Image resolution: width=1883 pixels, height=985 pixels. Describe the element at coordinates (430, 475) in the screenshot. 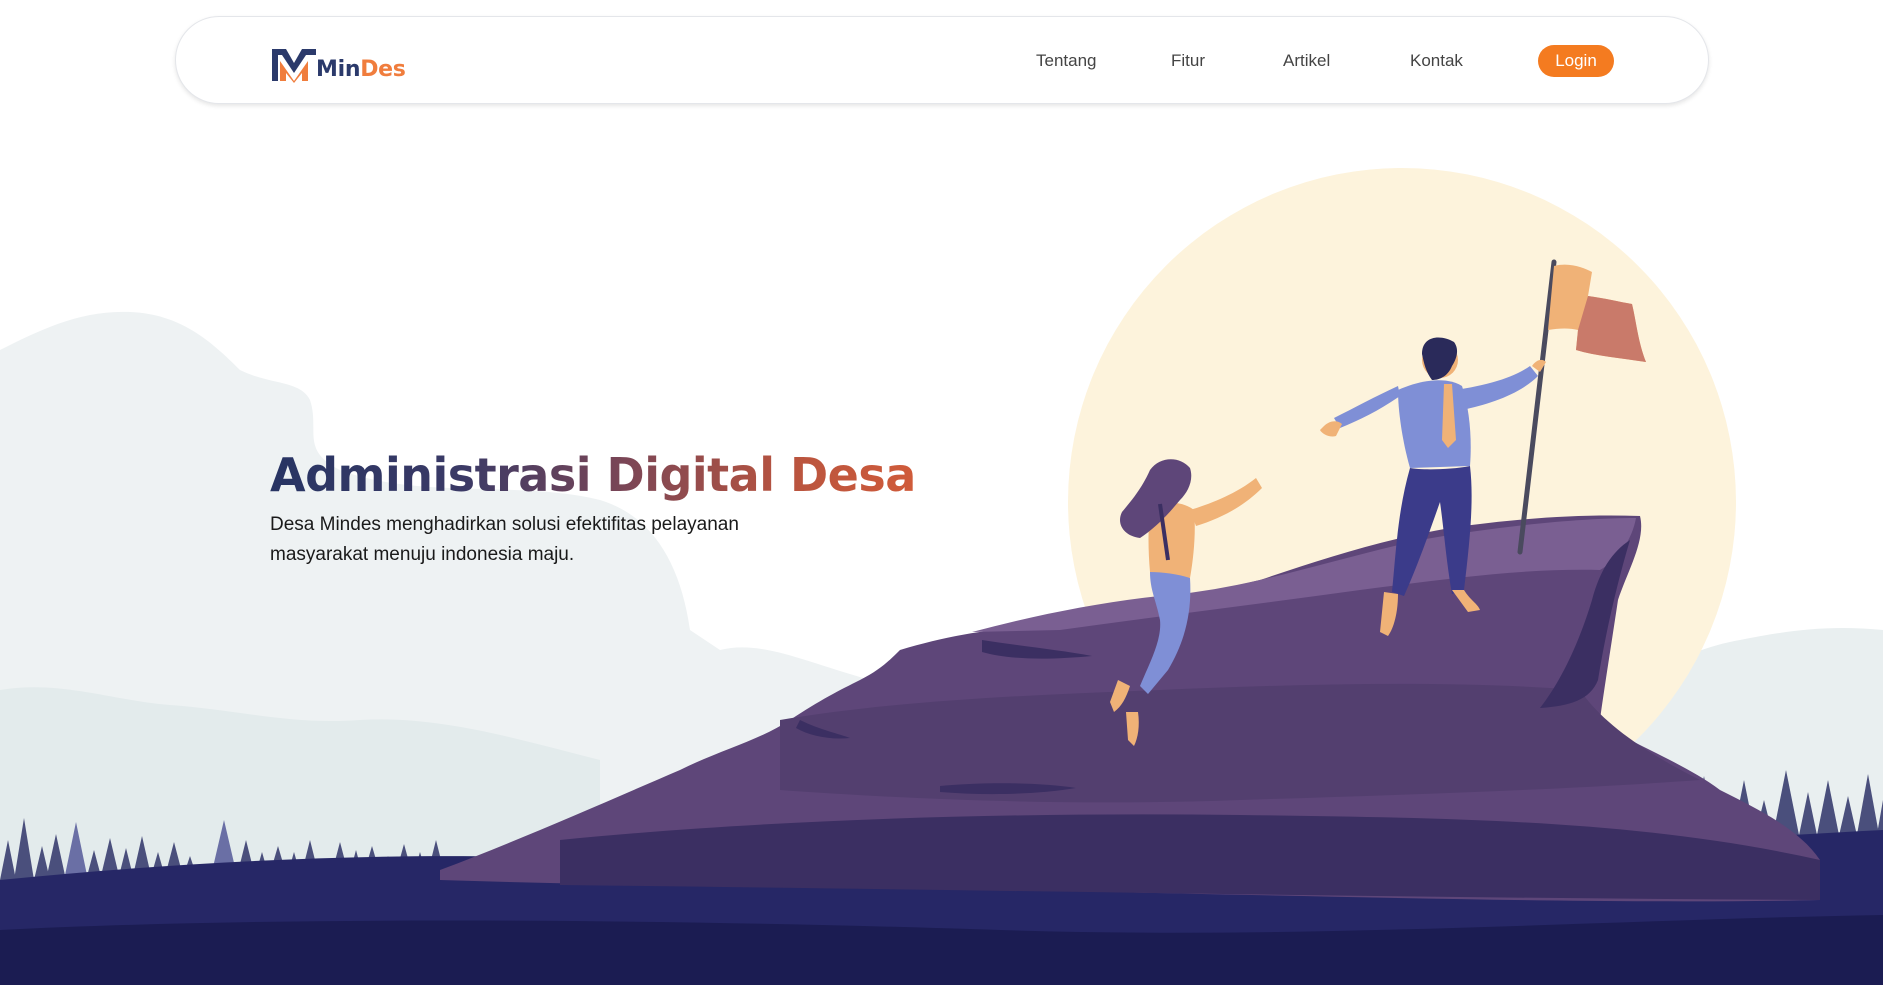

I see `hero-title-part1: Administrasi` at that location.